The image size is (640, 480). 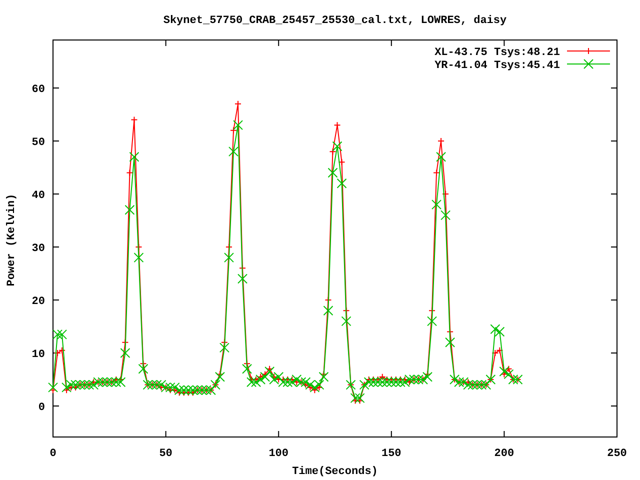 I want to click on x-tick-label: 0, so click(x=53, y=454).